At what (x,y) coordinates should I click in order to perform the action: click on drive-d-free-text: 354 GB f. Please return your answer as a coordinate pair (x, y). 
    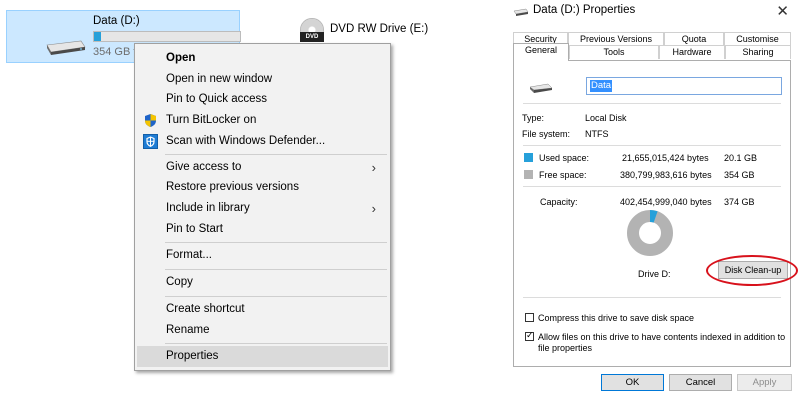
    Looking at the image, I should click on (115, 52).